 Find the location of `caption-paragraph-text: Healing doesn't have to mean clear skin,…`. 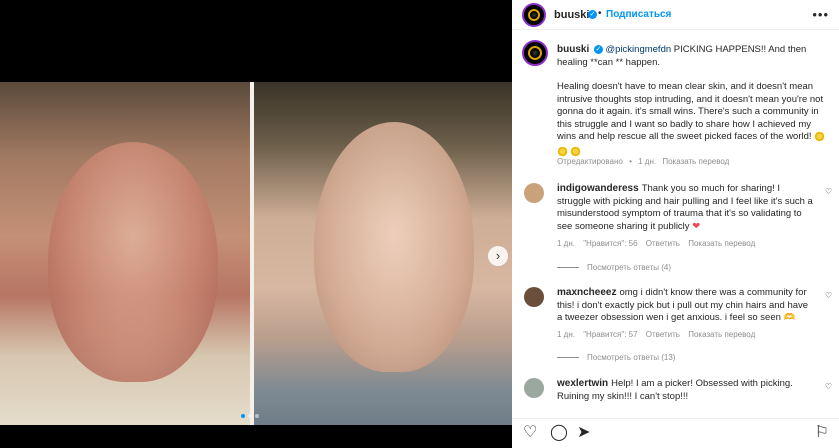

caption-paragraph-text: Healing doesn't have to mean clear skin,… is located at coordinates (690, 112).